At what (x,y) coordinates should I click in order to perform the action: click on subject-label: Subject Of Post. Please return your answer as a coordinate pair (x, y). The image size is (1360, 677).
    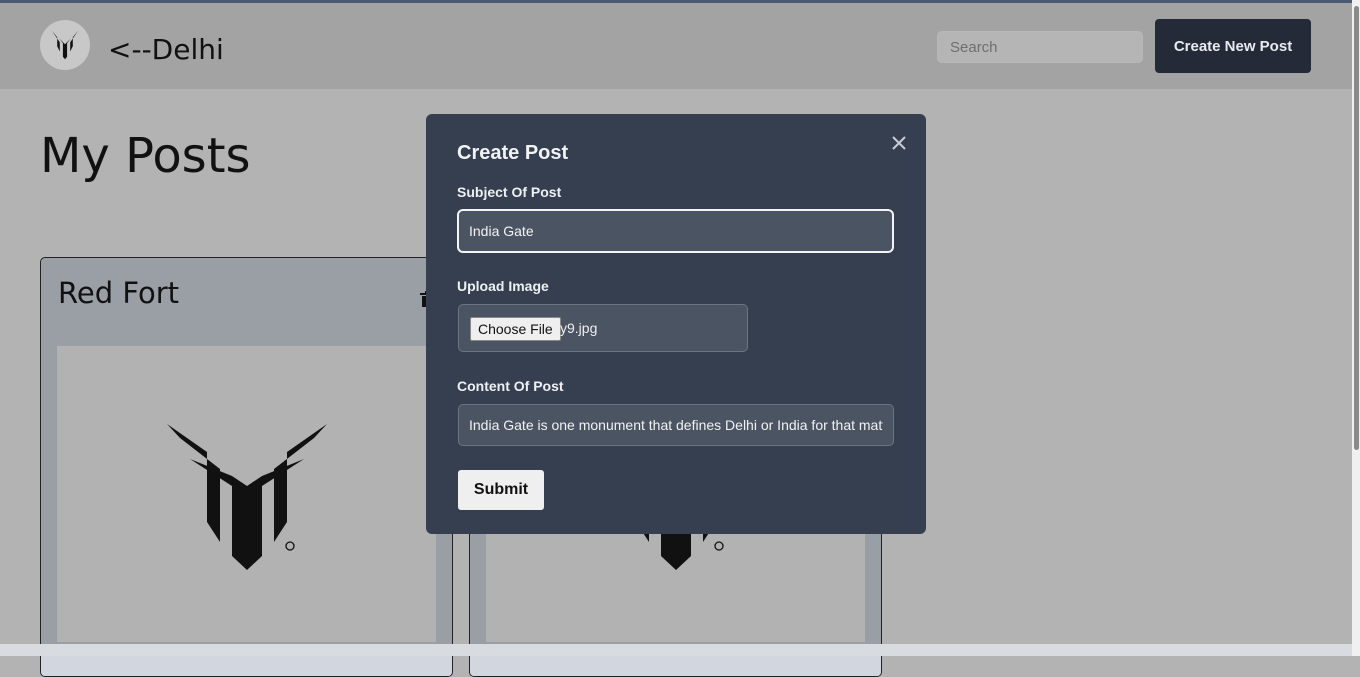
    Looking at the image, I should click on (509, 192).